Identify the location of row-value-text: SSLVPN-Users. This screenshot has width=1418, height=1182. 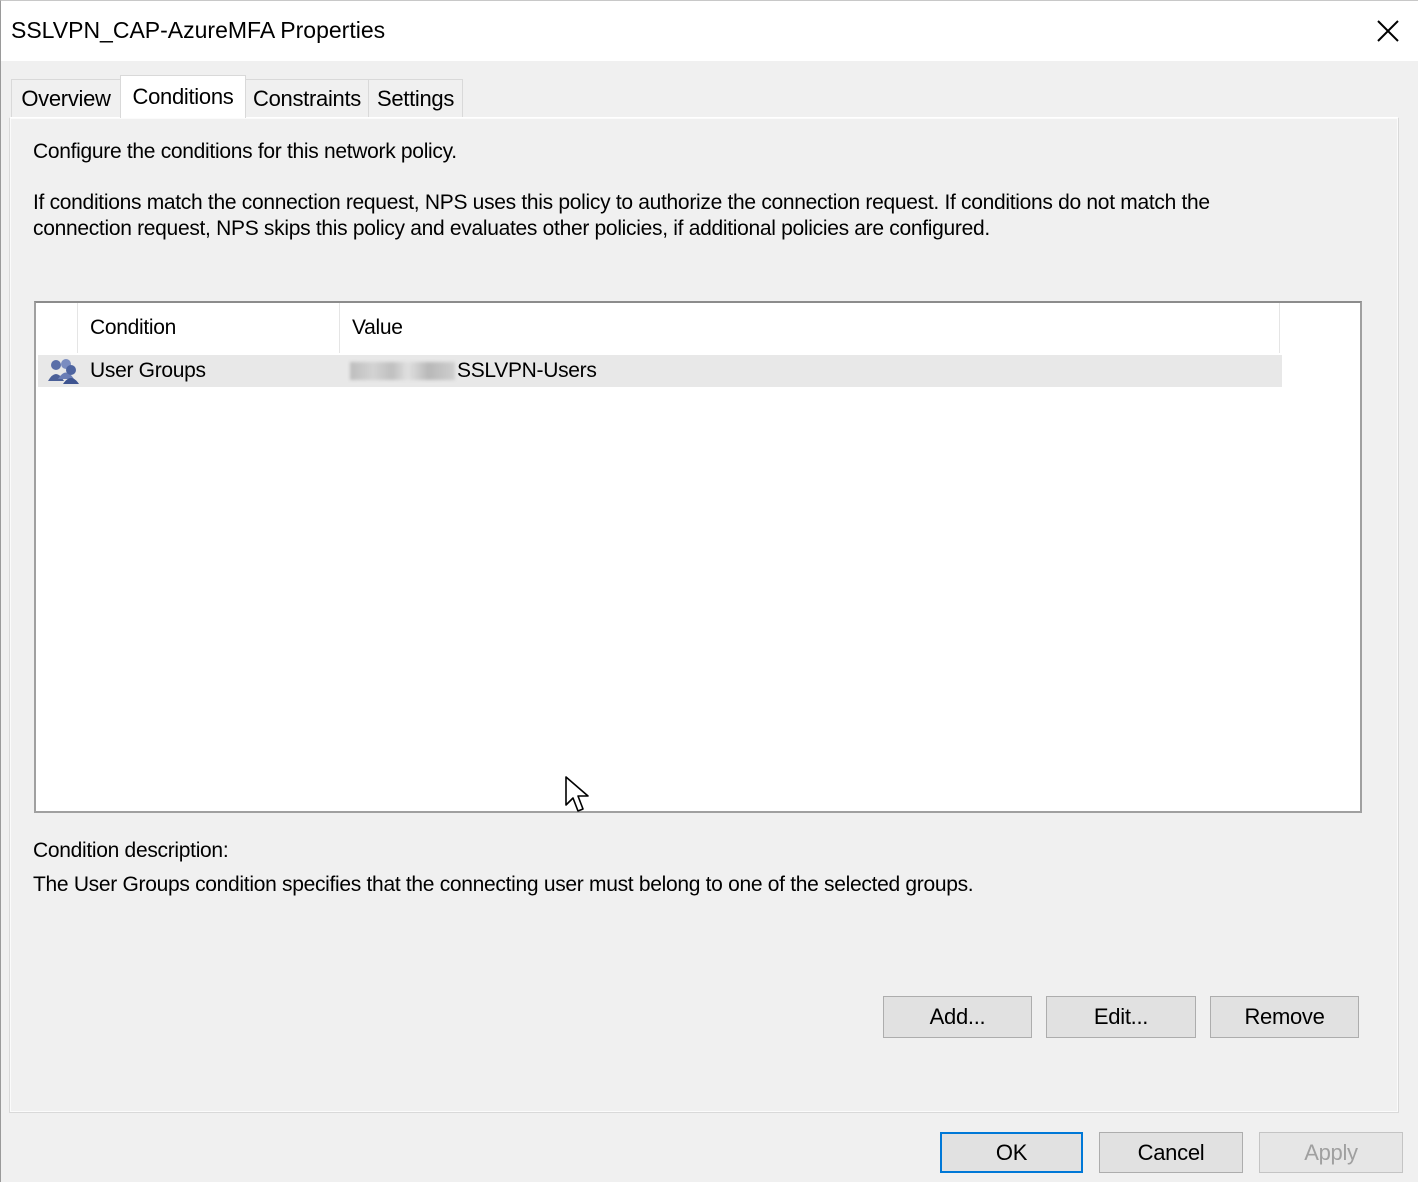
(527, 370).